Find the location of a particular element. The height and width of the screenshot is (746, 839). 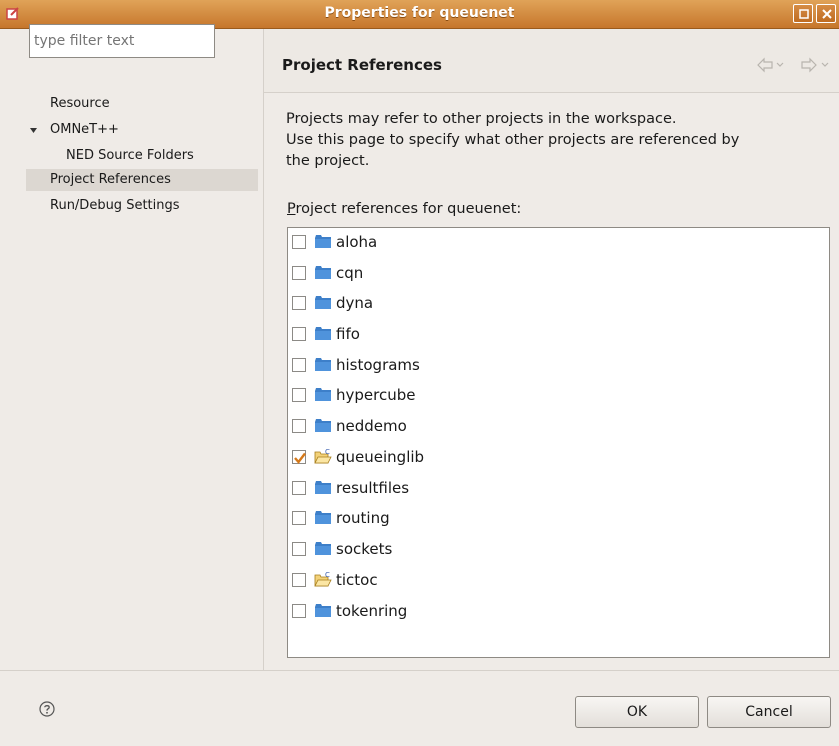

project-name: queueinglib is located at coordinates (380, 457).